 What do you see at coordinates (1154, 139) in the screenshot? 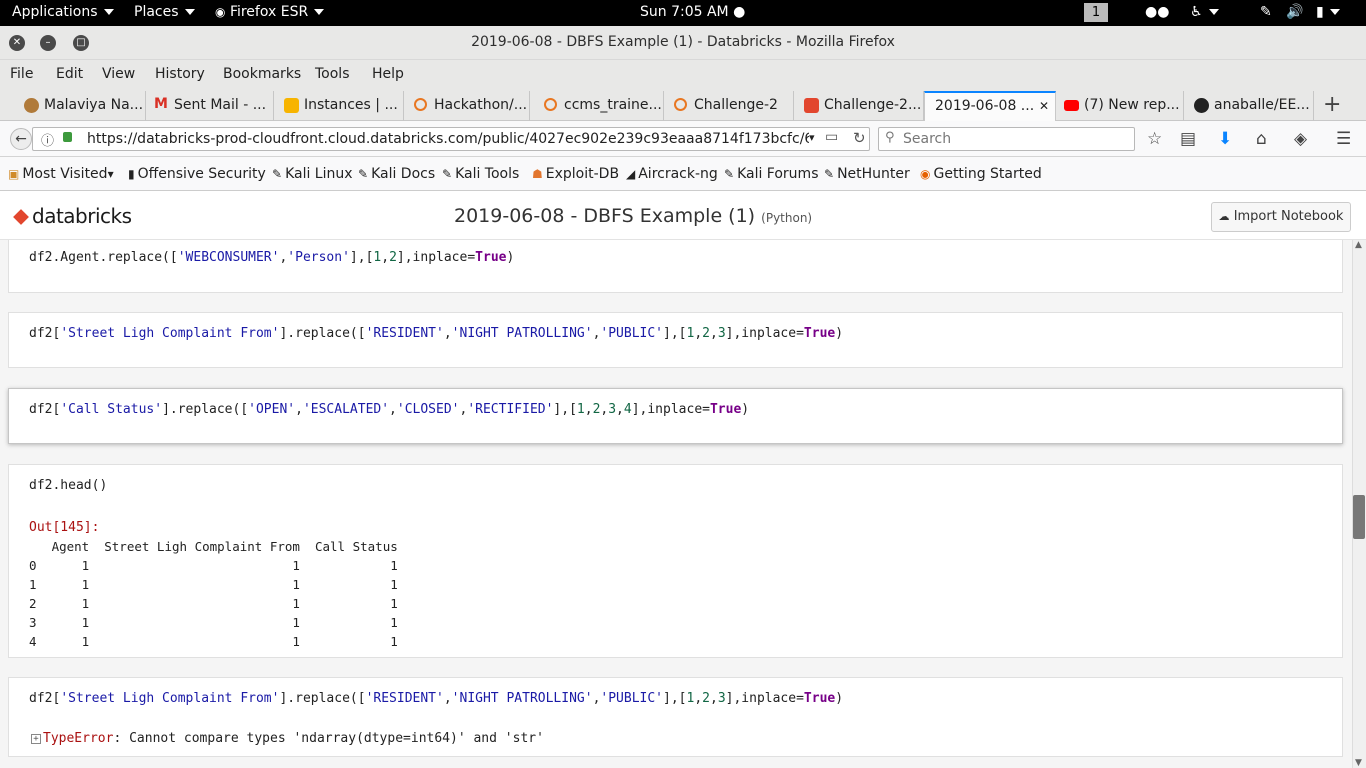
I see `star-icon: ☆` at bounding box center [1154, 139].